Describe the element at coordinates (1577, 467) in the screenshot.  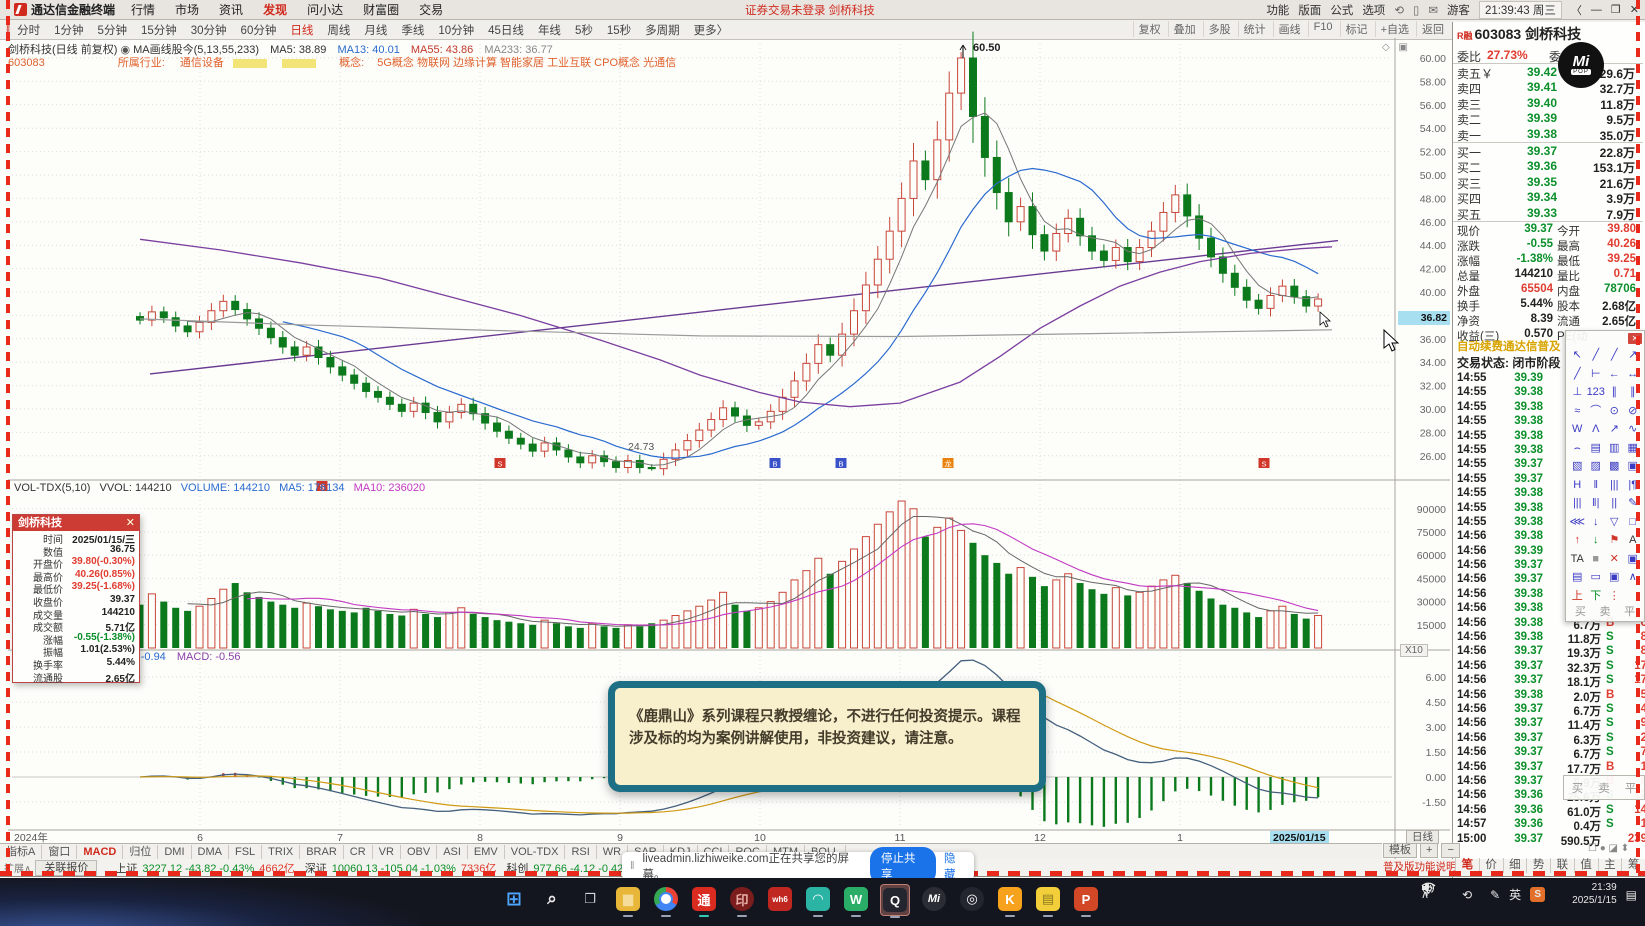
I see `draw-tool-icon: ▧` at that location.